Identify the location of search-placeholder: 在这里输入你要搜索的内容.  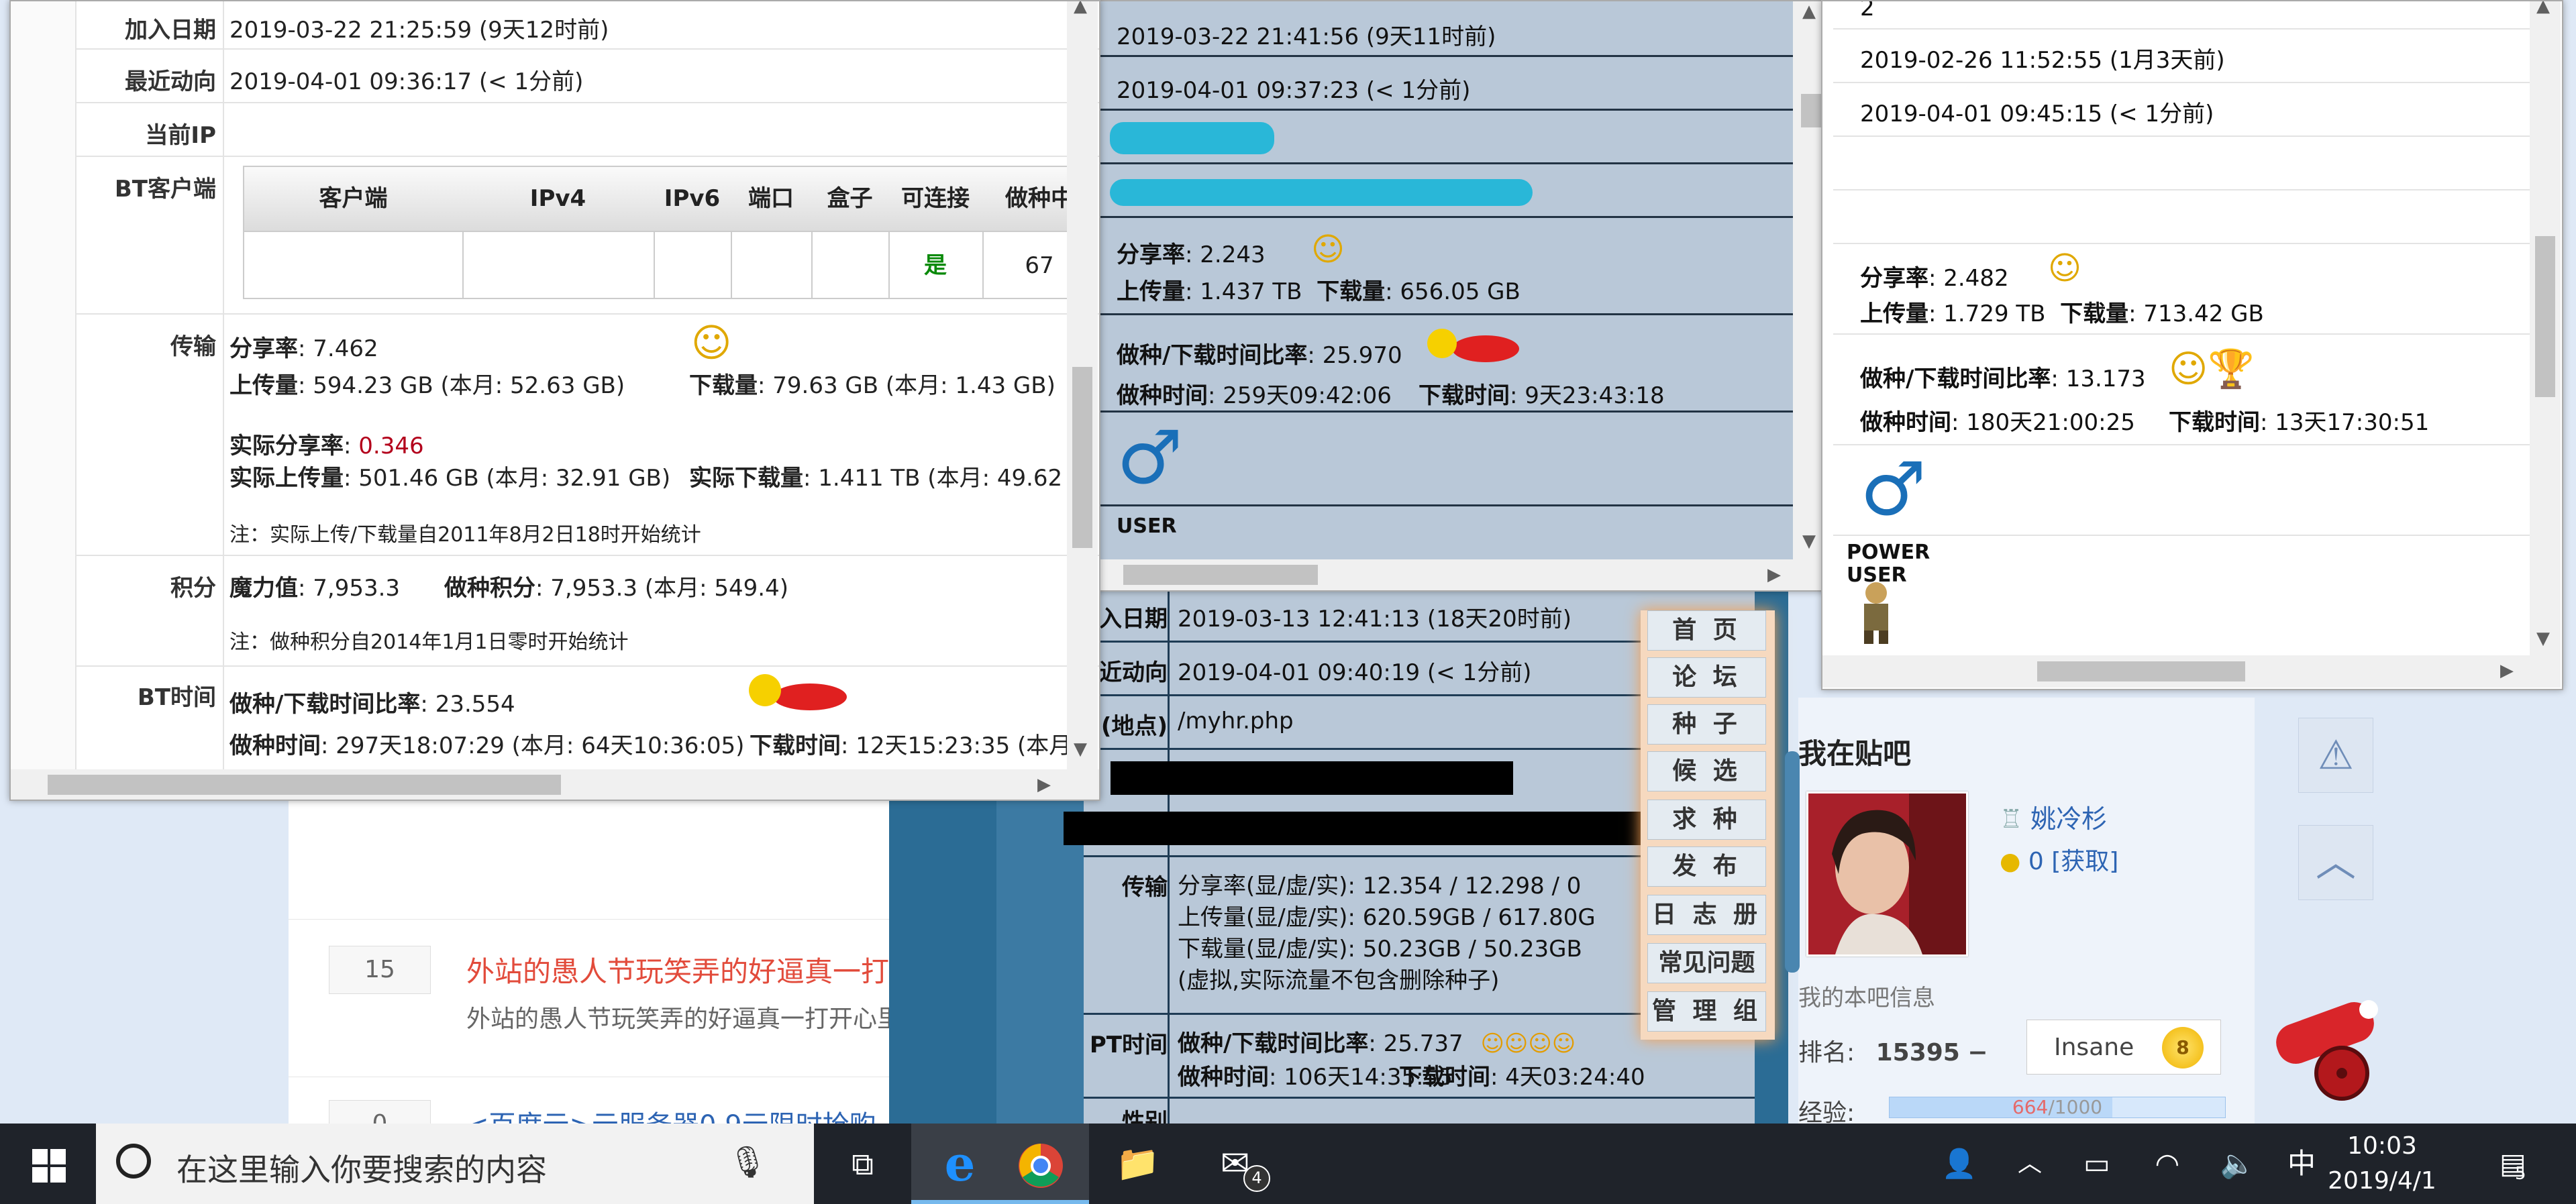
(361, 1170).